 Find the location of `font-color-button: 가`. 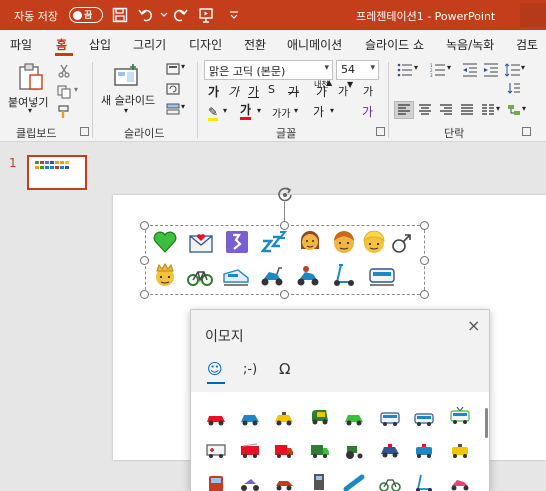

font-color-button: 가 is located at coordinates (246, 111).